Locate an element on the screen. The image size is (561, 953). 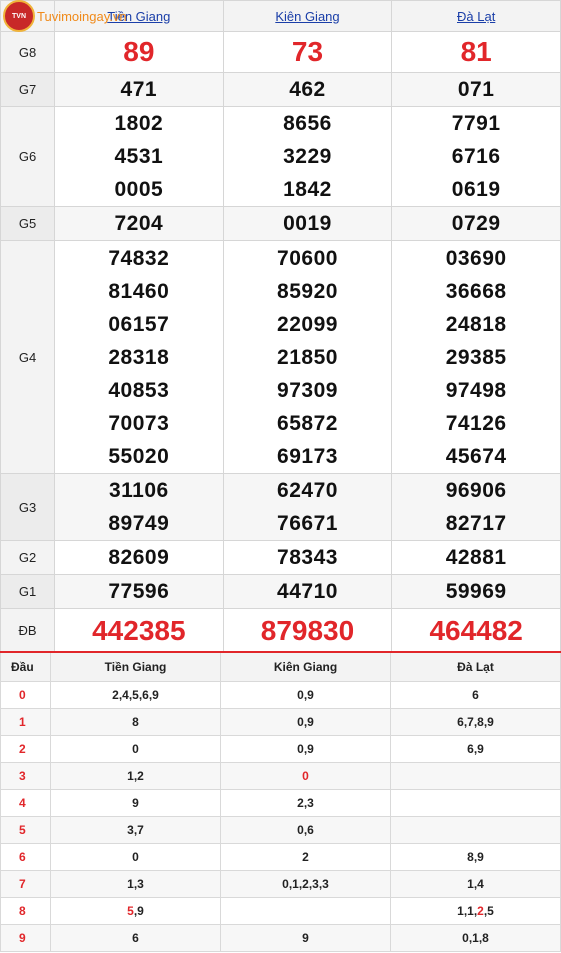
loto-head-digit: 6 is located at coordinates (25, 857).